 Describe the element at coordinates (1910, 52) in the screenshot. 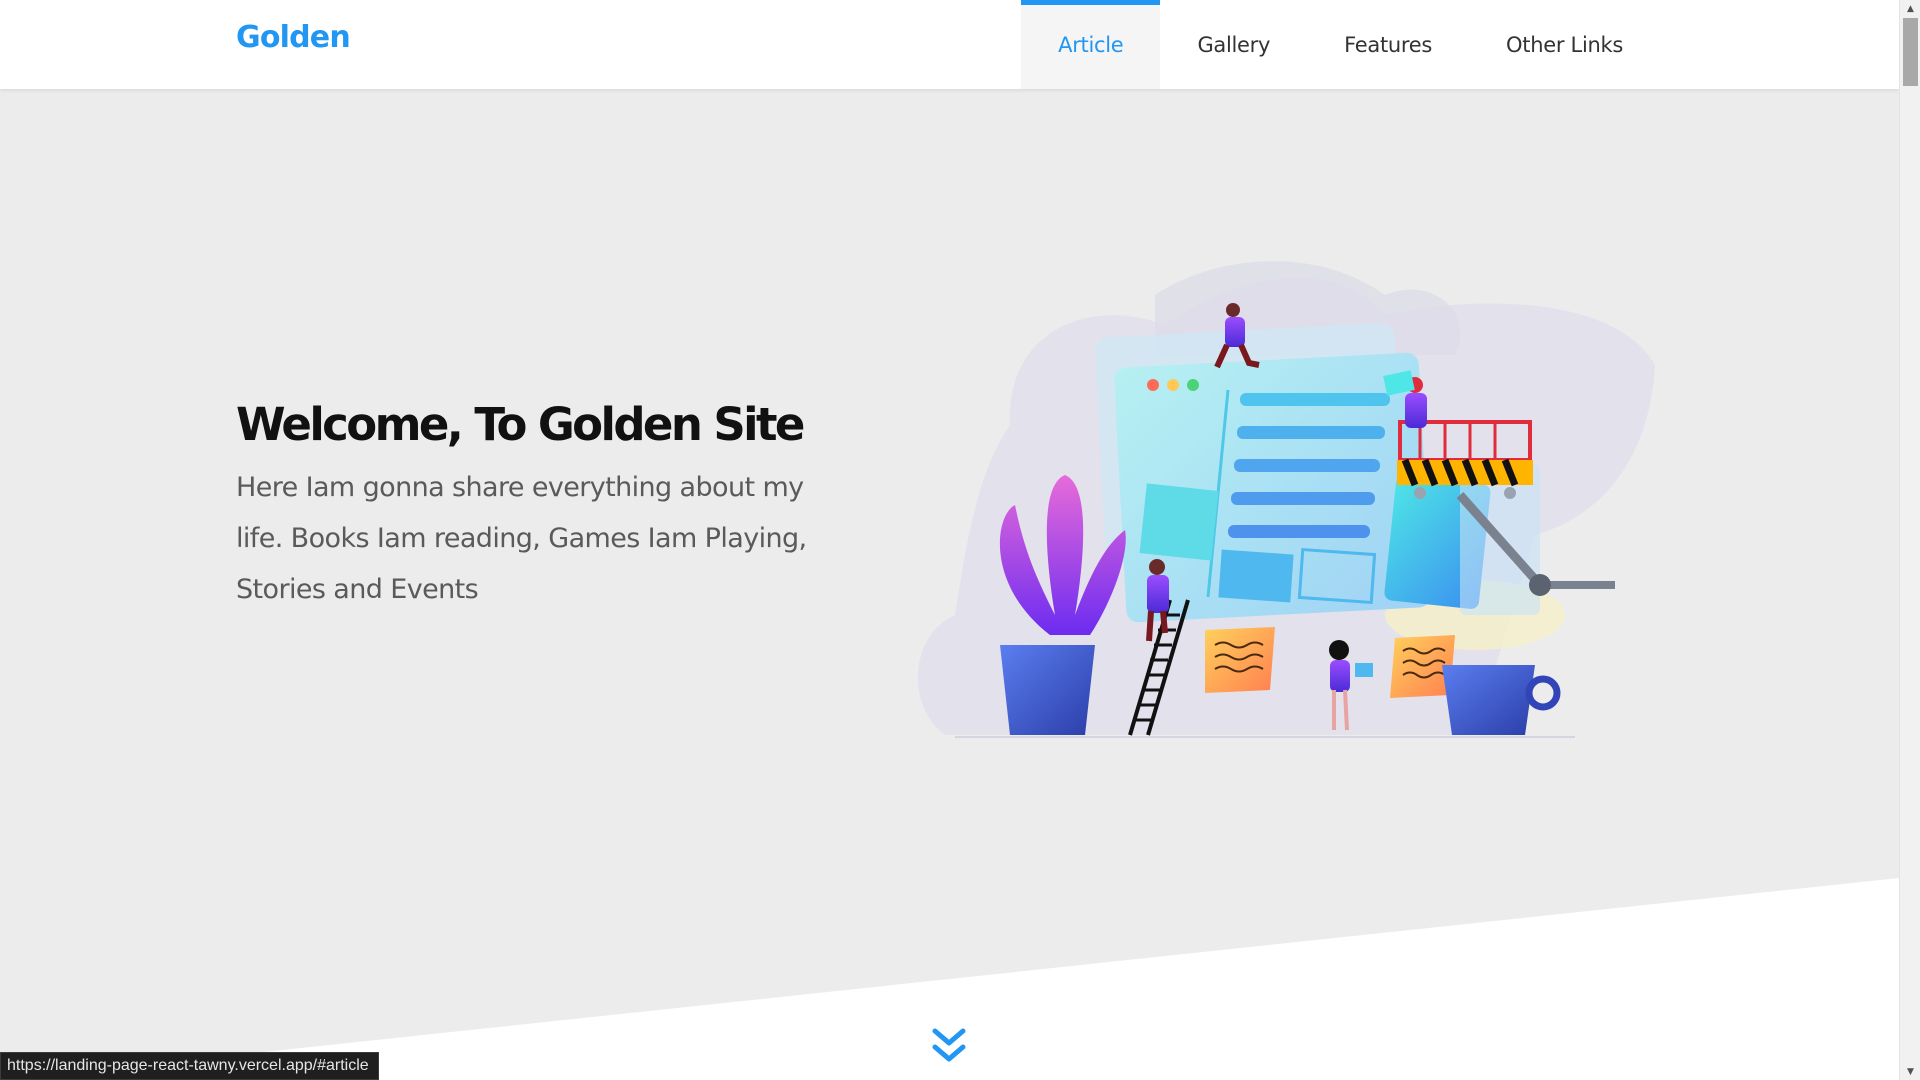

I see `scrollbar-thumb` at that location.